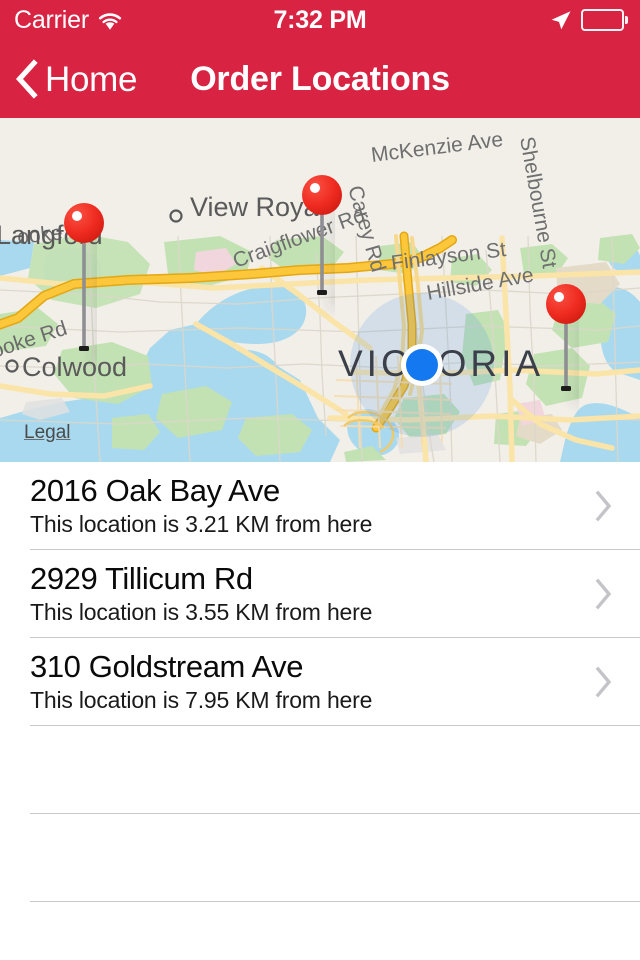  What do you see at coordinates (74, 367) in the screenshot?
I see `svg-text: Colwood` at bounding box center [74, 367].